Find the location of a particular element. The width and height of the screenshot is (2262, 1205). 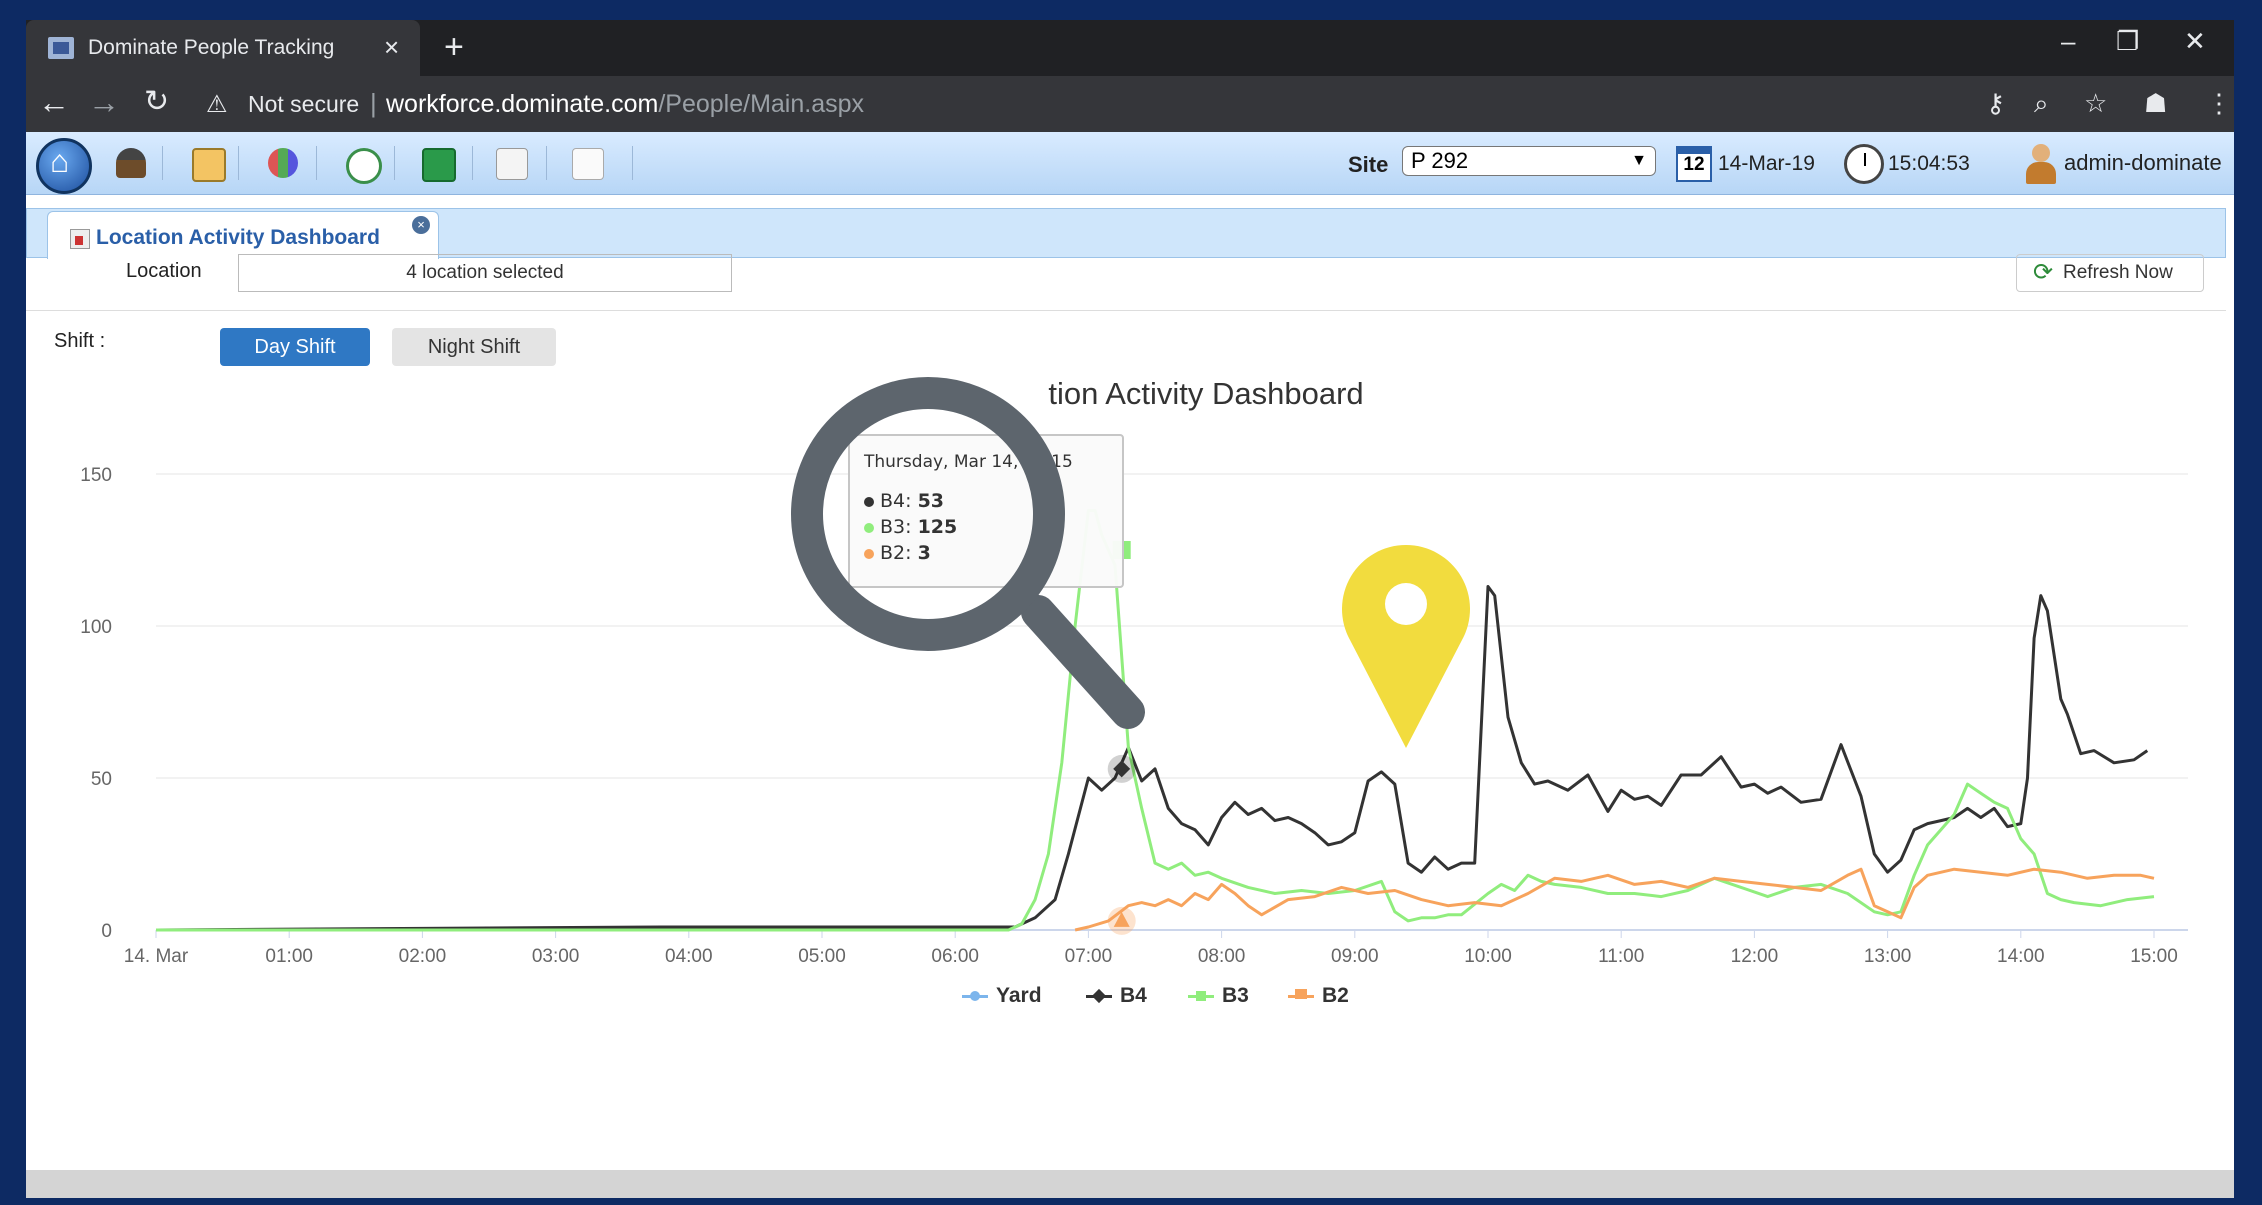

magnifier-icon is located at coordinates (968, 553).